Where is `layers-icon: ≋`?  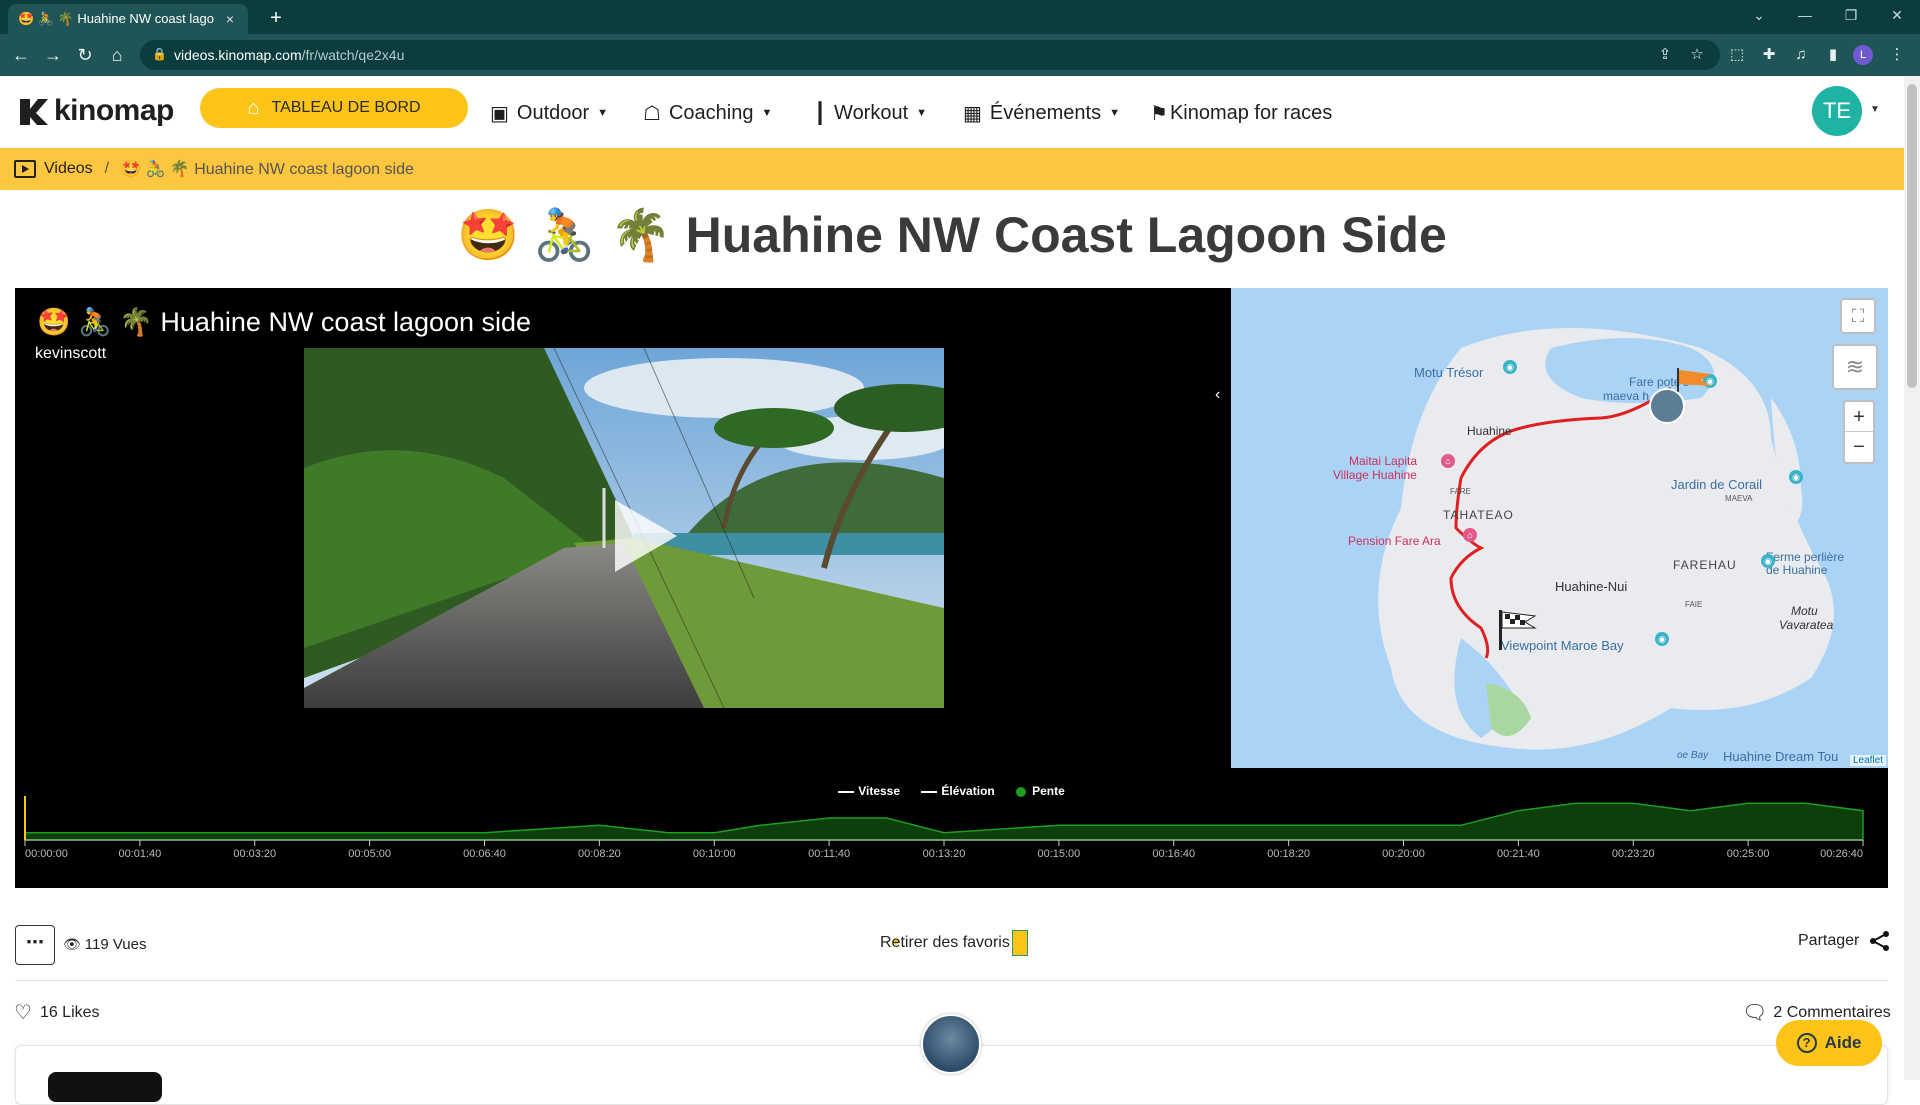
layers-icon: ≋ is located at coordinates (1855, 366).